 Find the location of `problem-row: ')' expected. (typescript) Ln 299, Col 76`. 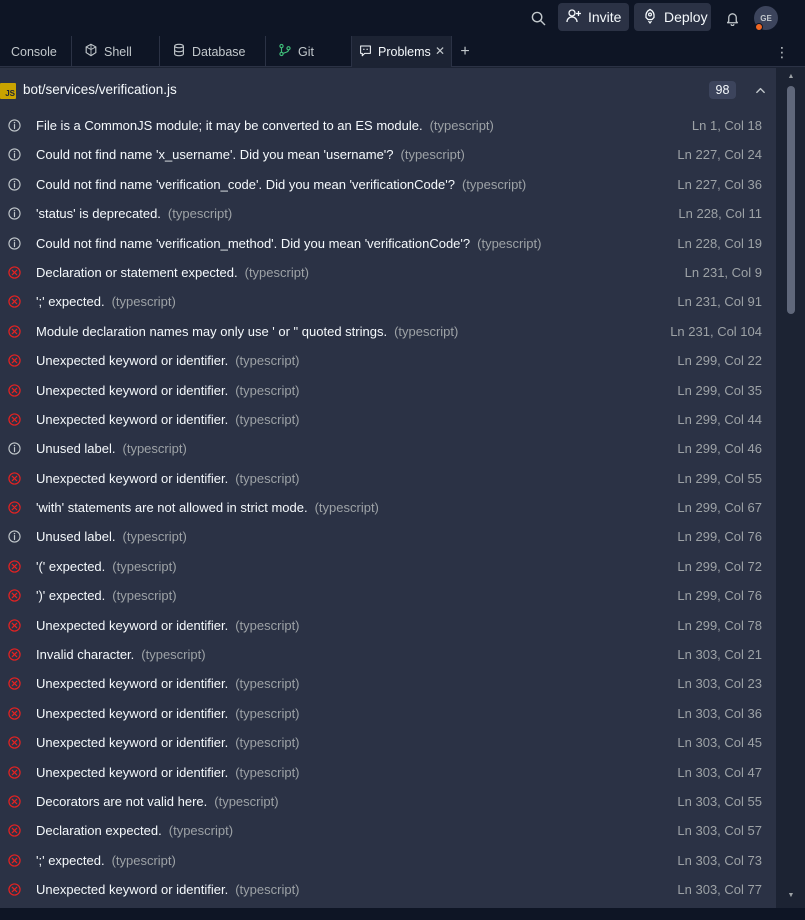

problem-row: ')' expected. (typescript) Ln 299, Col 76 is located at coordinates (388, 595).